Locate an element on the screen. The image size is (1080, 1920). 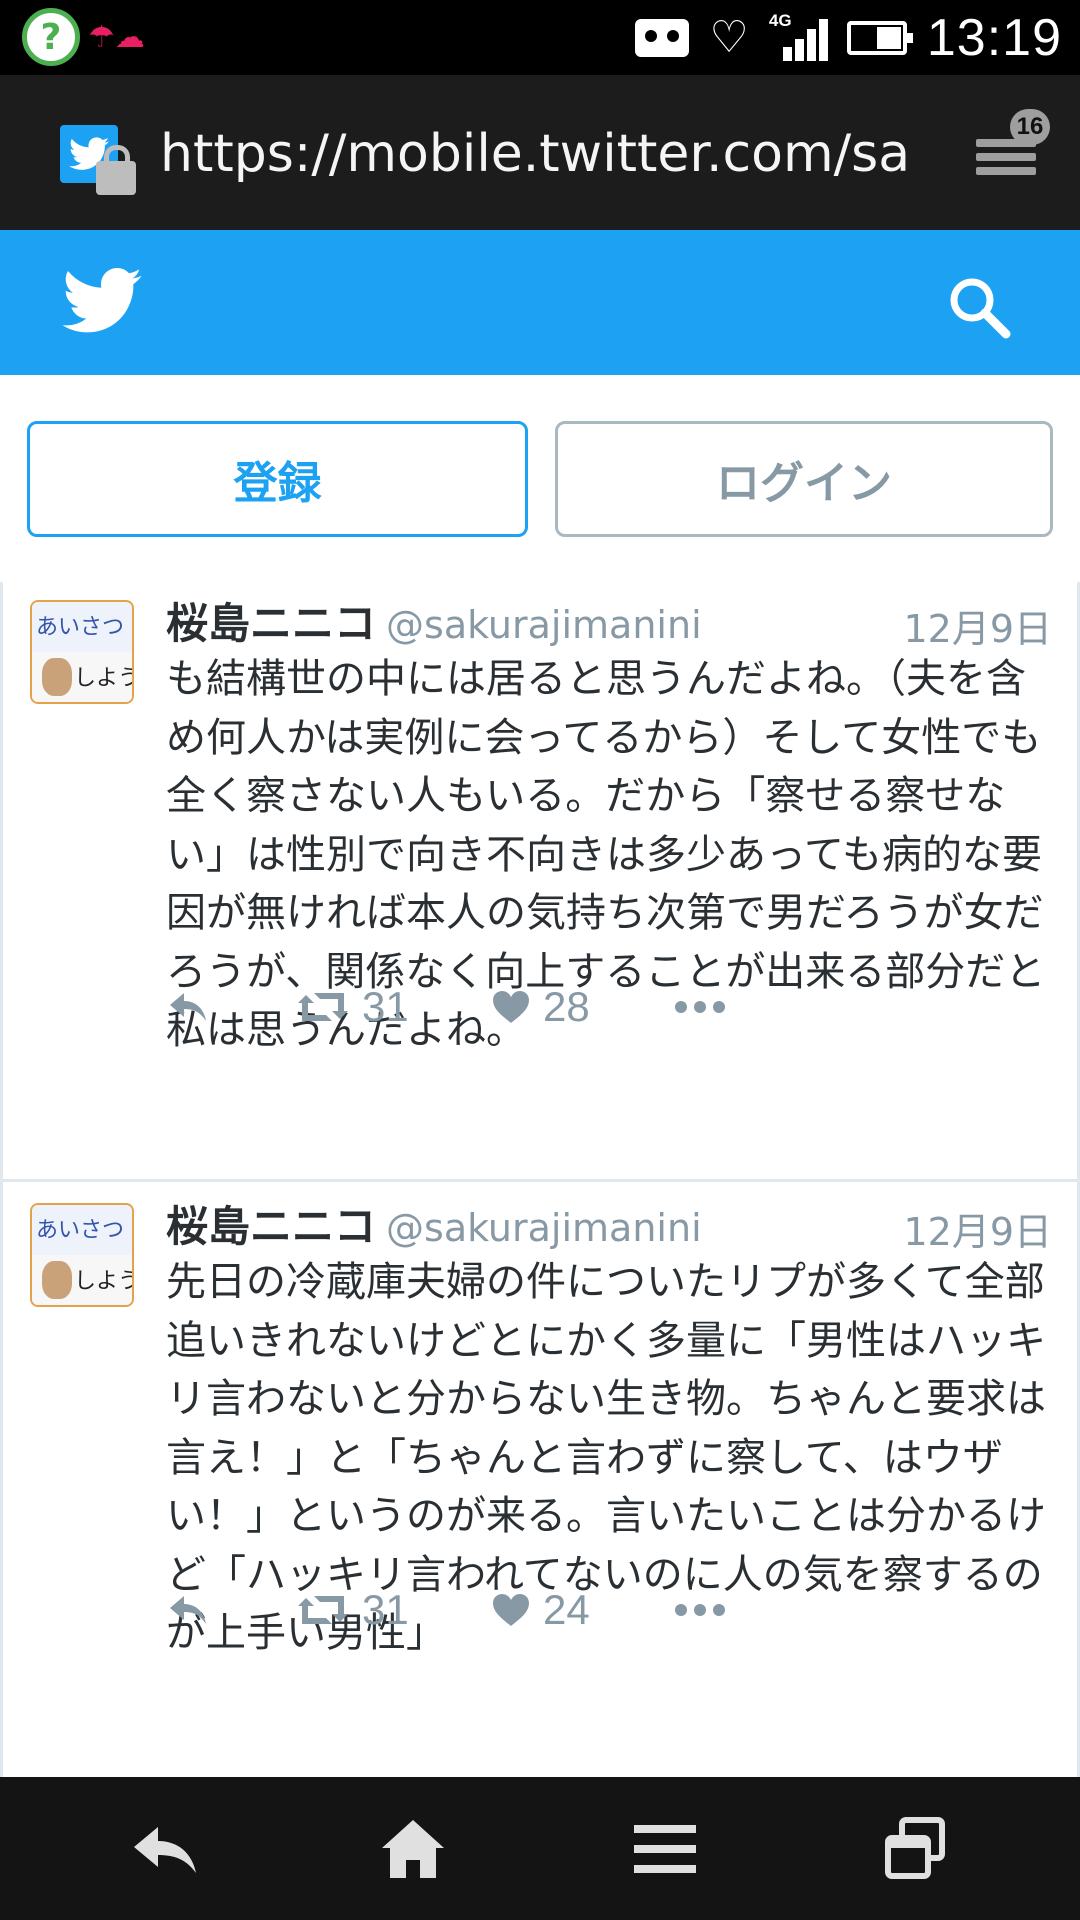
like-button: 28 is located at coordinates (540, 1007).